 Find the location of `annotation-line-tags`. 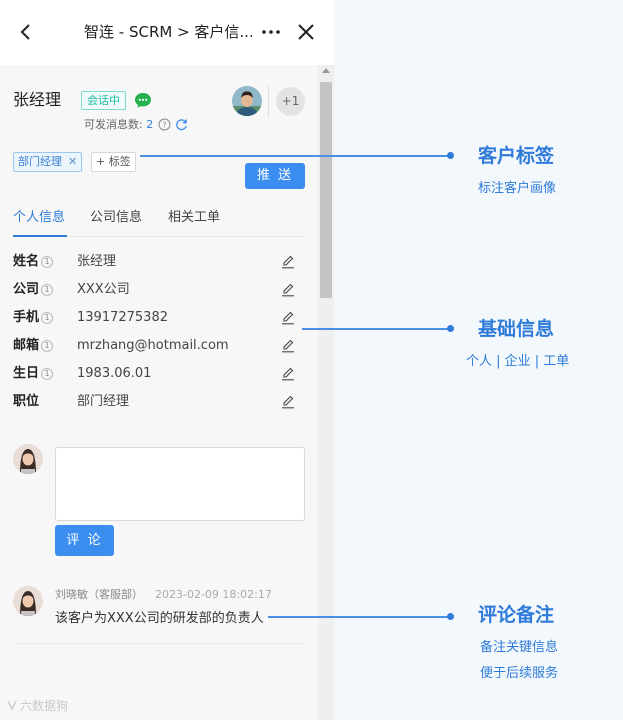

annotation-line-tags is located at coordinates (295, 156).